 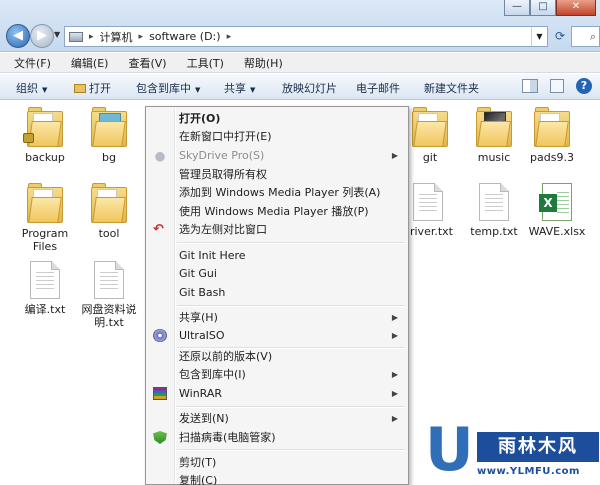 What do you see at coordinates (277, 136) in the screenshot?
I see `menu-item-open-new-window: 在新窗口中打开(E)` at bounding box center [277, 136].